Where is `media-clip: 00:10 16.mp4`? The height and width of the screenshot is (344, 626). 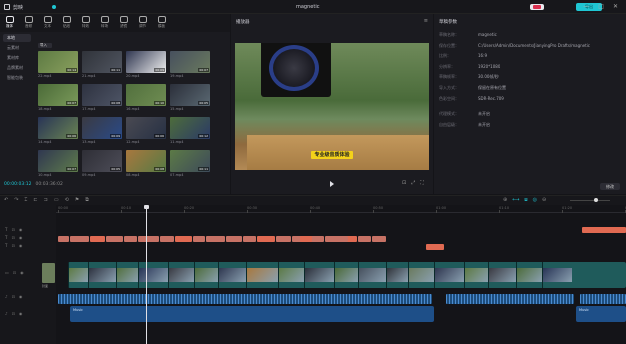 media-clip: 00:10 16.mp4 is located at coordinates (146, 97).